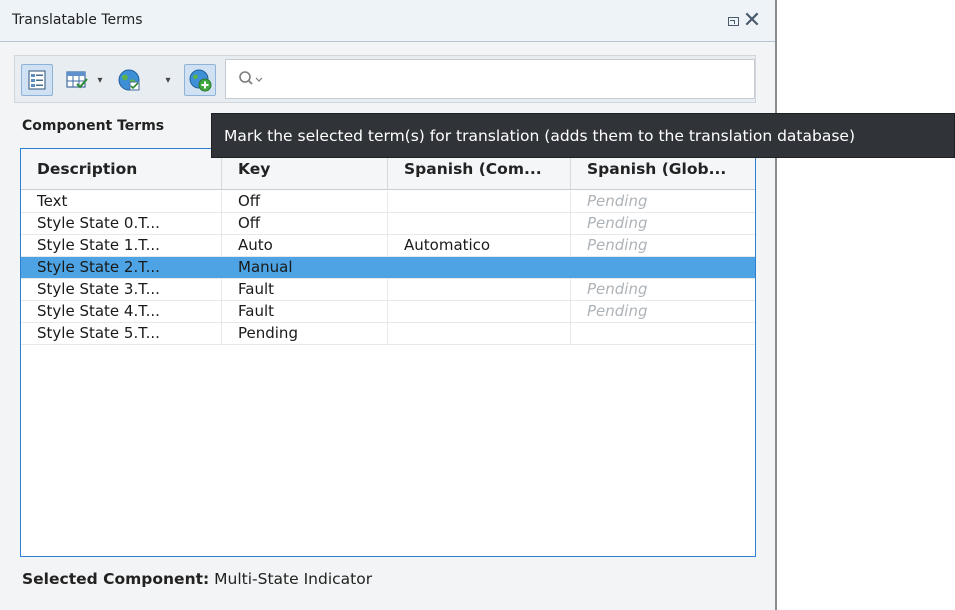 This screenshot has height=610, width=955. I want to click on selected-component-label: Selected Component, so click(113, 579).